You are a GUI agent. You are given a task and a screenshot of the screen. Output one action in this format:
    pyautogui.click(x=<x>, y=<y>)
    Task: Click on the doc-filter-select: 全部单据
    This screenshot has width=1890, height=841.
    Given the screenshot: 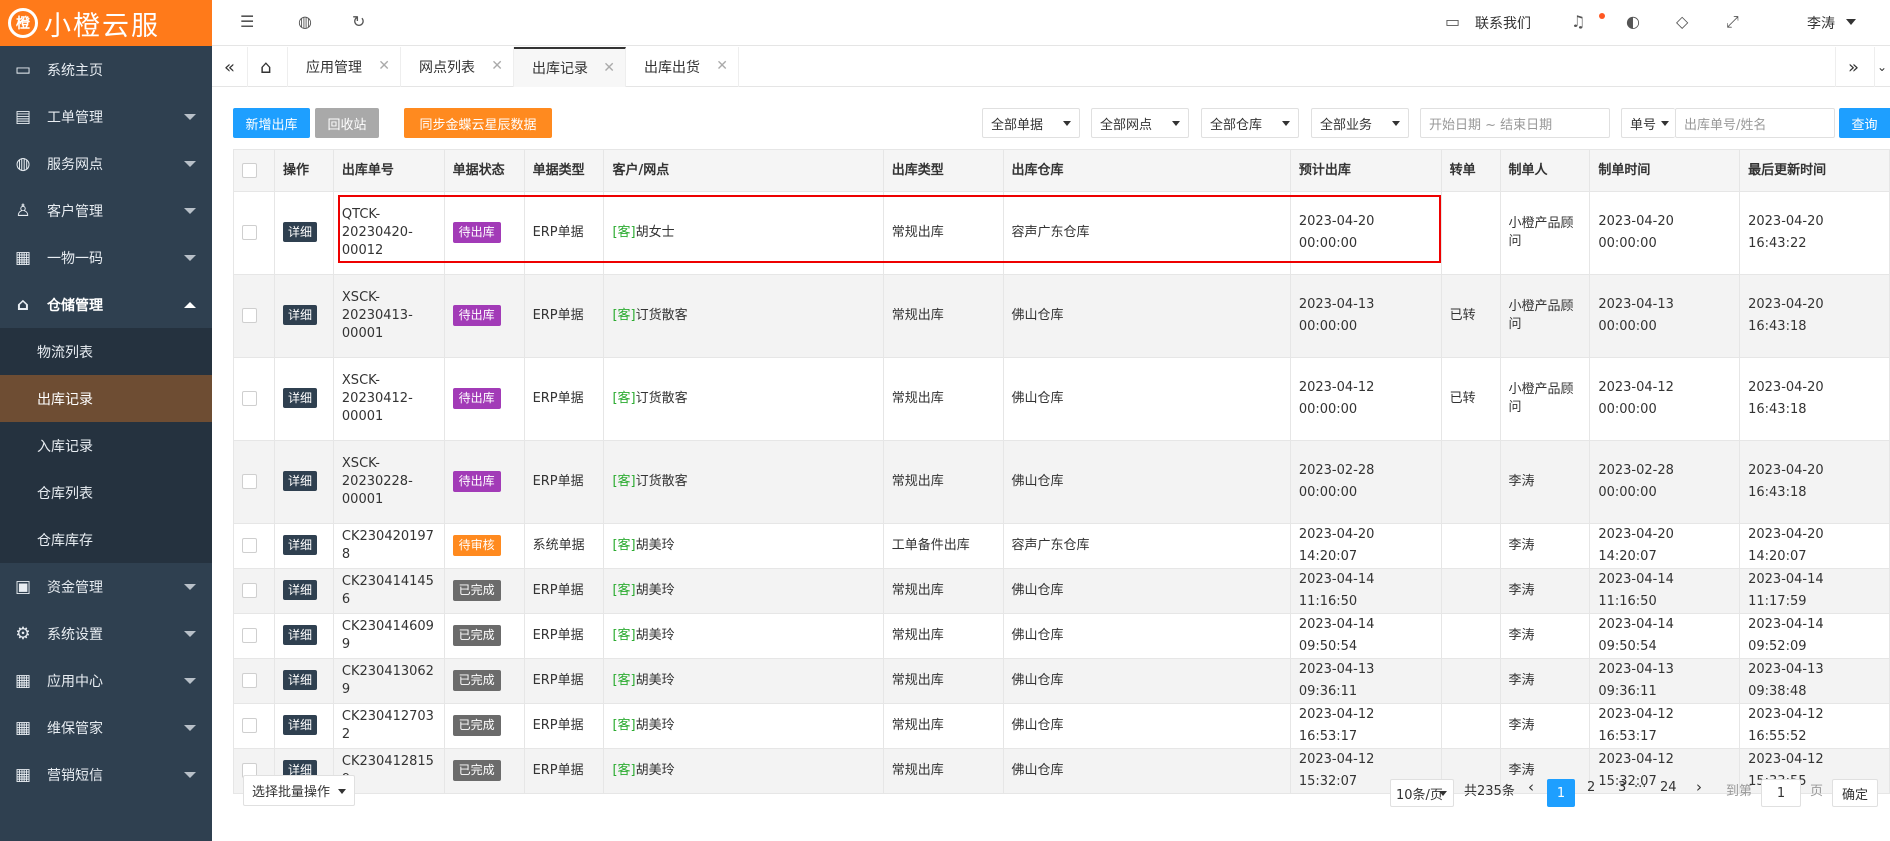 What is the action you would take?
    pyautogui.click(x=1031, y=123)
    